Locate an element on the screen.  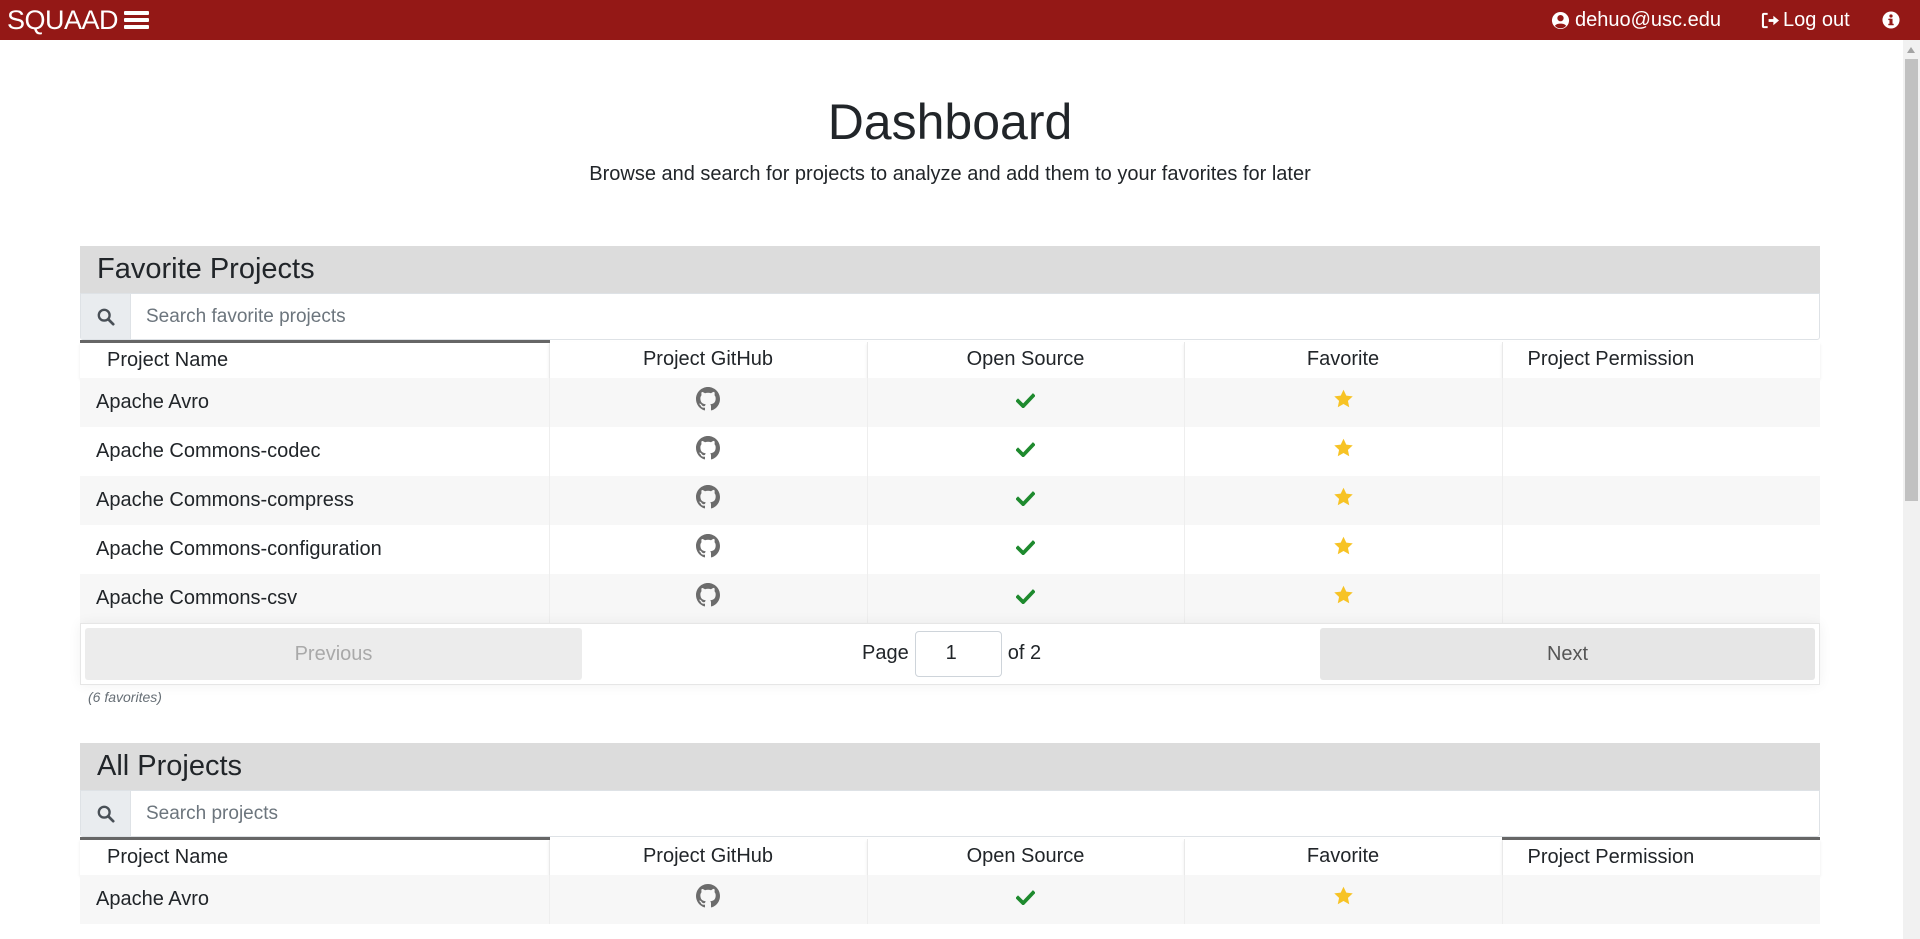
table-row: Apache Commons-configuration is located at coordinates (950, 549).